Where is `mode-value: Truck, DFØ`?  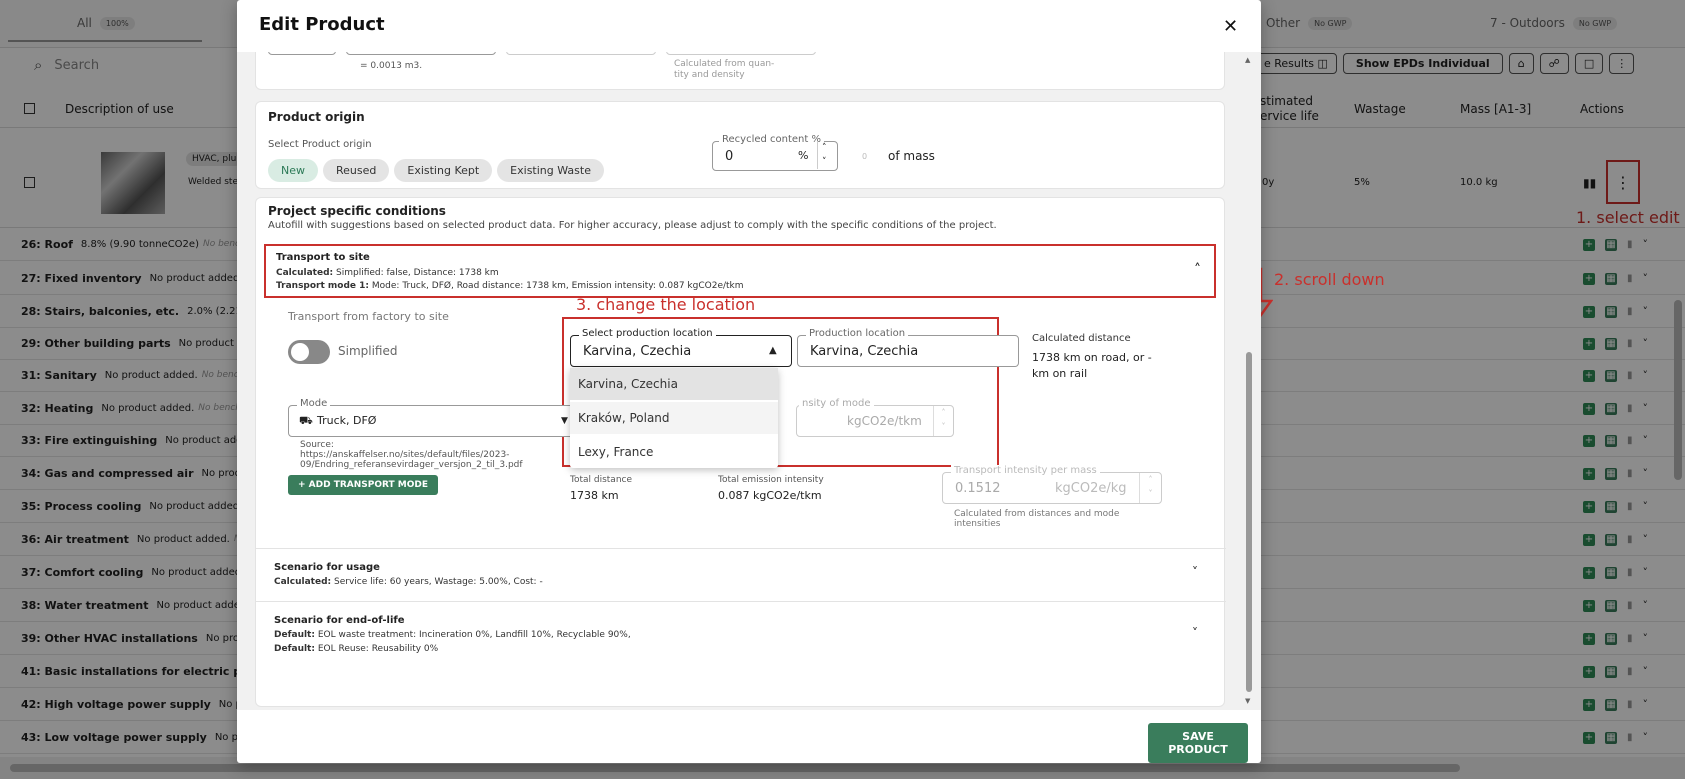 mode-value: Truck, DFØ is located at coordinates (347, 420).